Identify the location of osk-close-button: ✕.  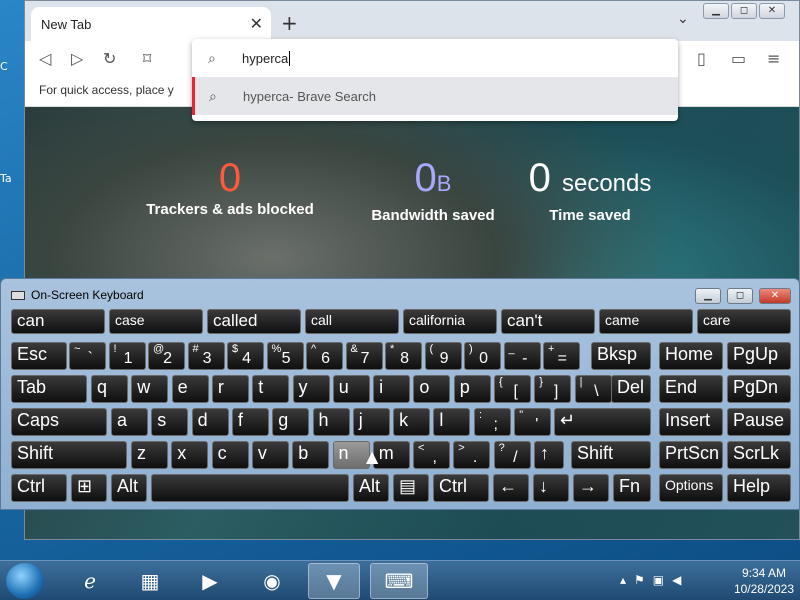
(775, 296).